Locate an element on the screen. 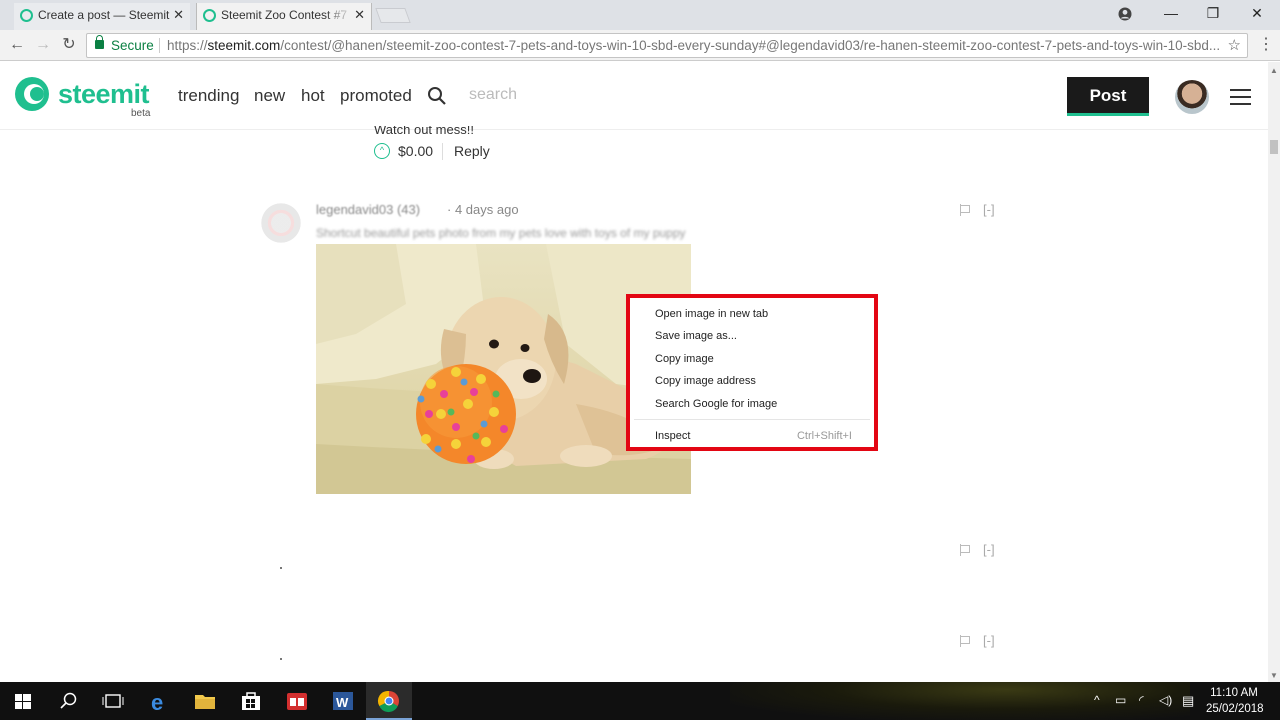 This screenshot has height=725, width=1280. nav-new: new is located at coordinates (269, 96).